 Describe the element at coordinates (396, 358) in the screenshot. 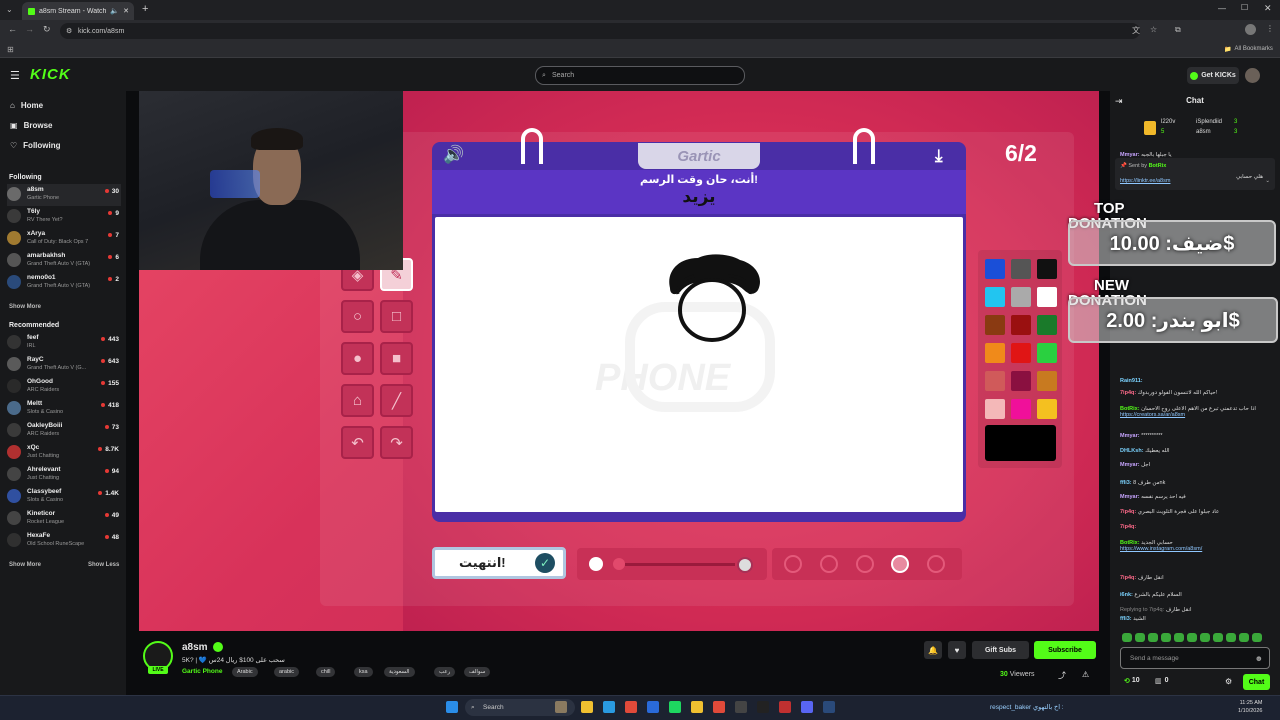

I see `rectangle-fill-tool-icon: ■` at that location.